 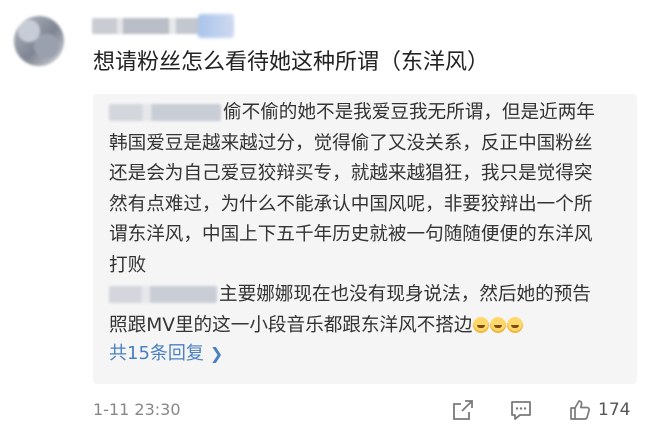 I want to click on share-button, so click(x=463, y=410).